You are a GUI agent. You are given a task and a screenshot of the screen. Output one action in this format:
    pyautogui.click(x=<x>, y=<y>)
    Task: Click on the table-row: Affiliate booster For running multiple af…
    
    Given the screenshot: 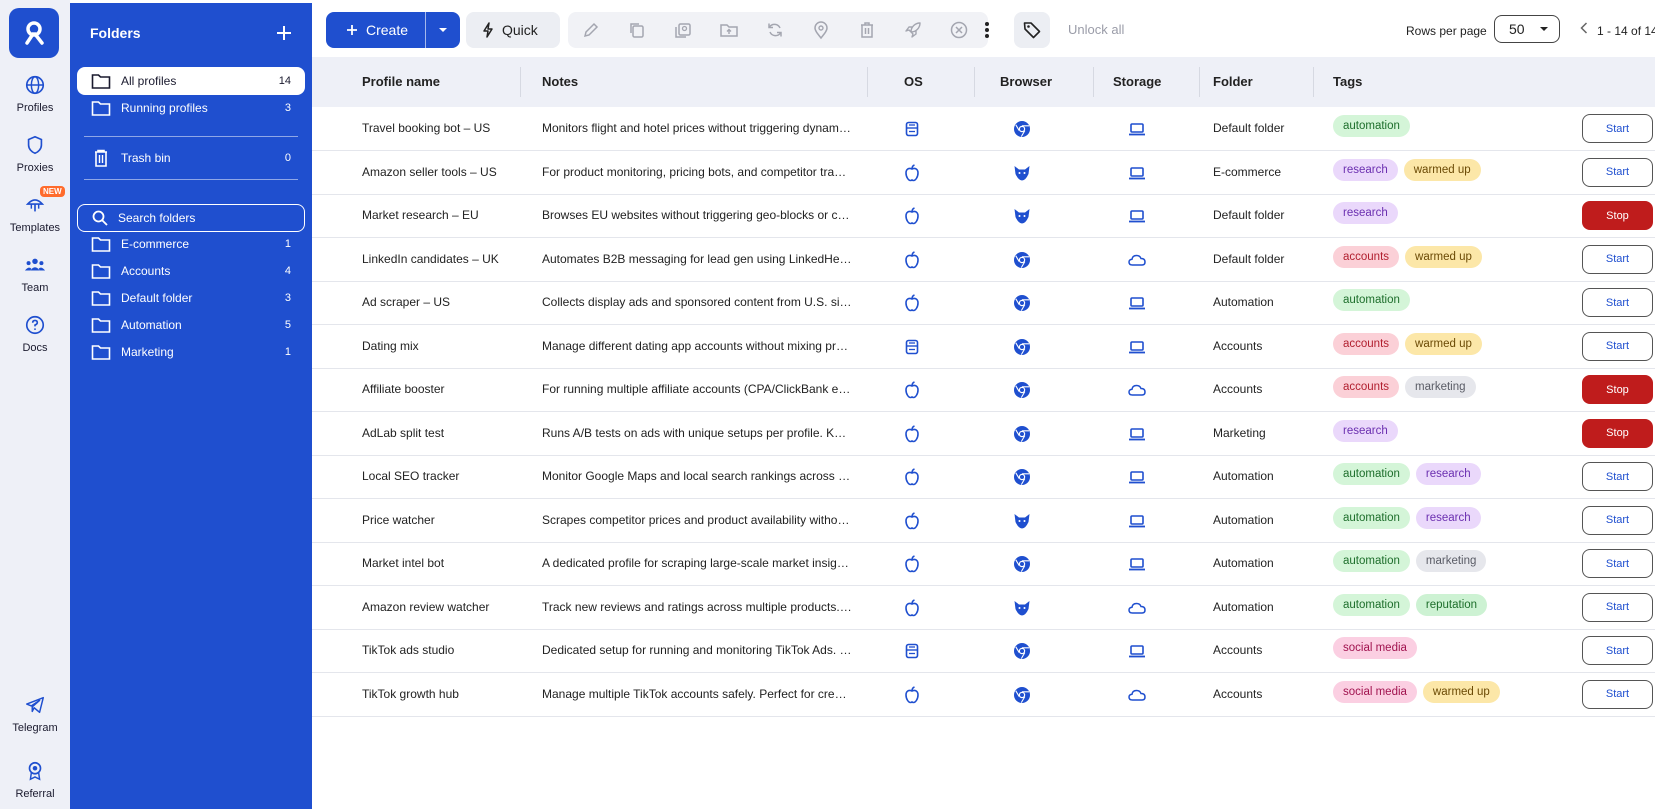 What is the action you would take?
    pyautogui.click(x=983, y=390)
    